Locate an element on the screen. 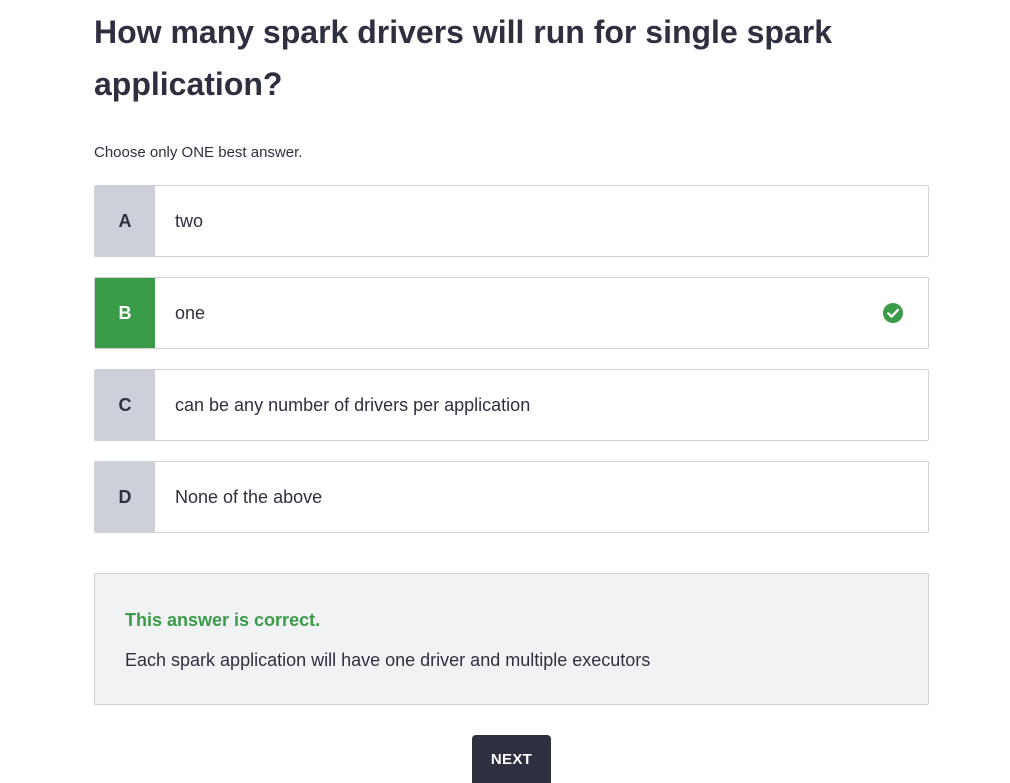  answer-instruction: Choose only ONE best answer. is located at coordinates (198, 152).